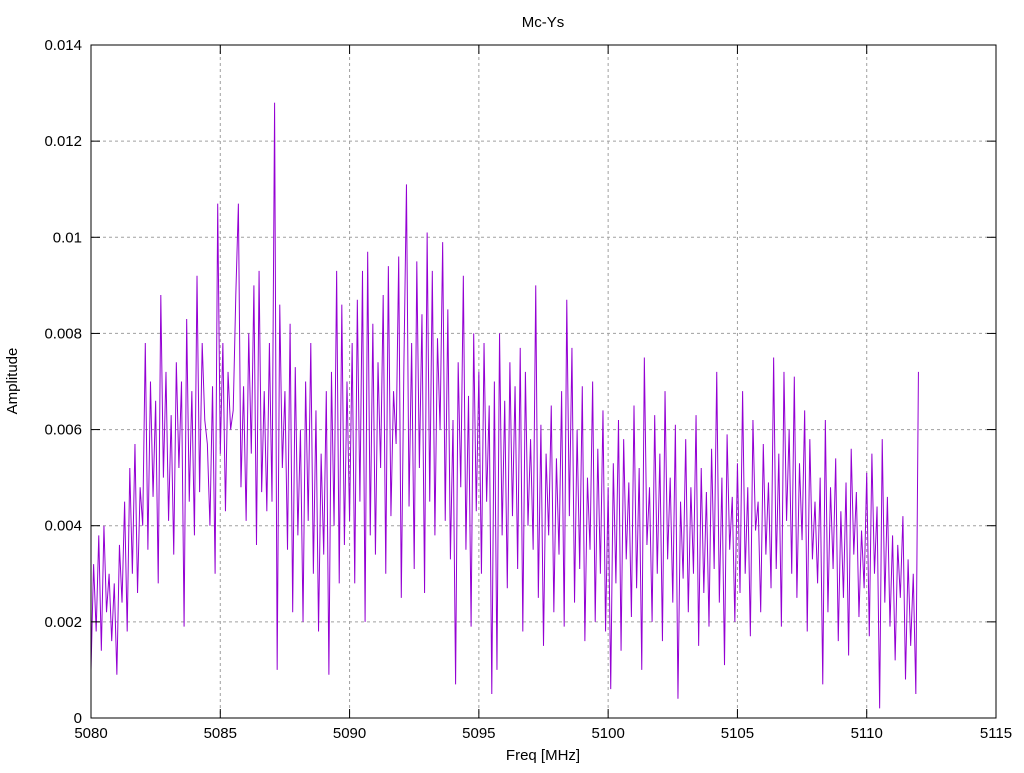 The width and height of the screenshot is (1024, 773). What do you see at coordinates (607, 733) in the screenshot?
I see `x-tick-label: 5100` at bounding box center [607, 733].